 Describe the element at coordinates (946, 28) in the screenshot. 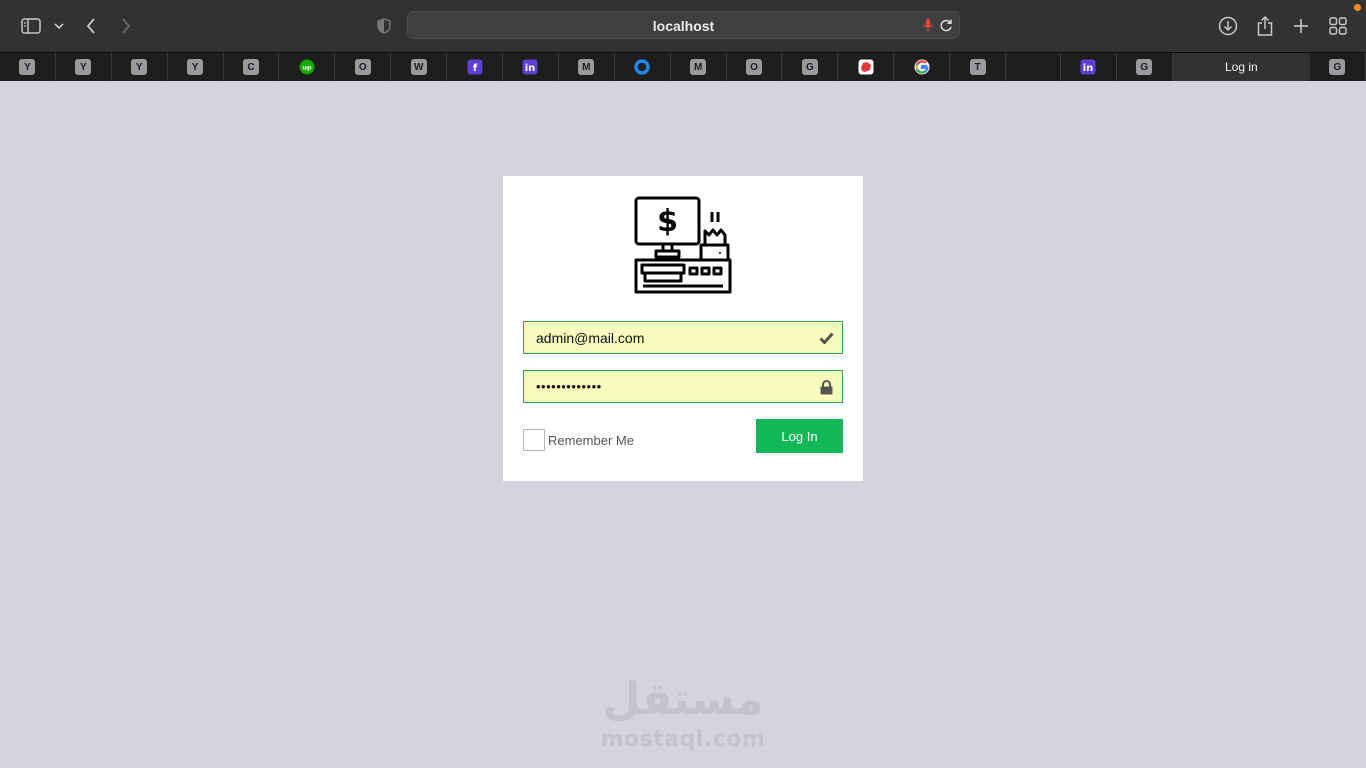

I see `reload-icon` at that location.